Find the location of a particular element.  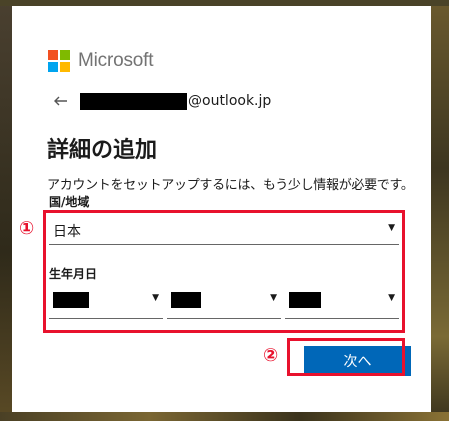

page-subtitle: アカウントをセットアップするには、もう少し情報が必要です。 is located at coordinates (230, 185).